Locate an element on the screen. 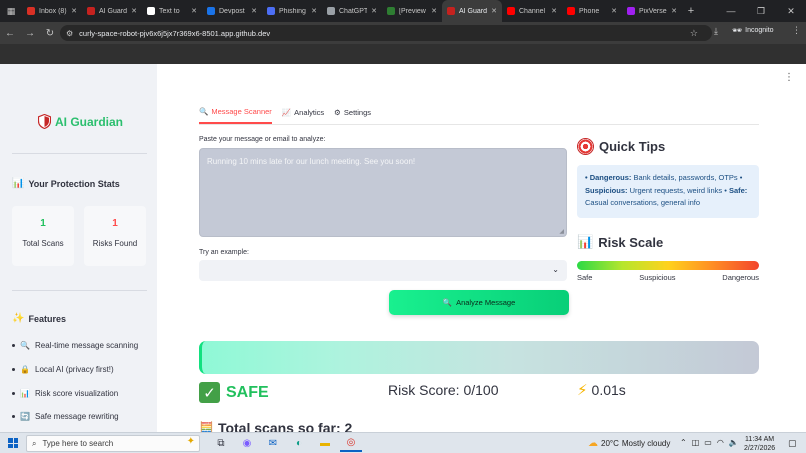 The width and height of the screenshot is (806, 453). browser-tab: Channel ✕ is located at coordinates (532, 11).